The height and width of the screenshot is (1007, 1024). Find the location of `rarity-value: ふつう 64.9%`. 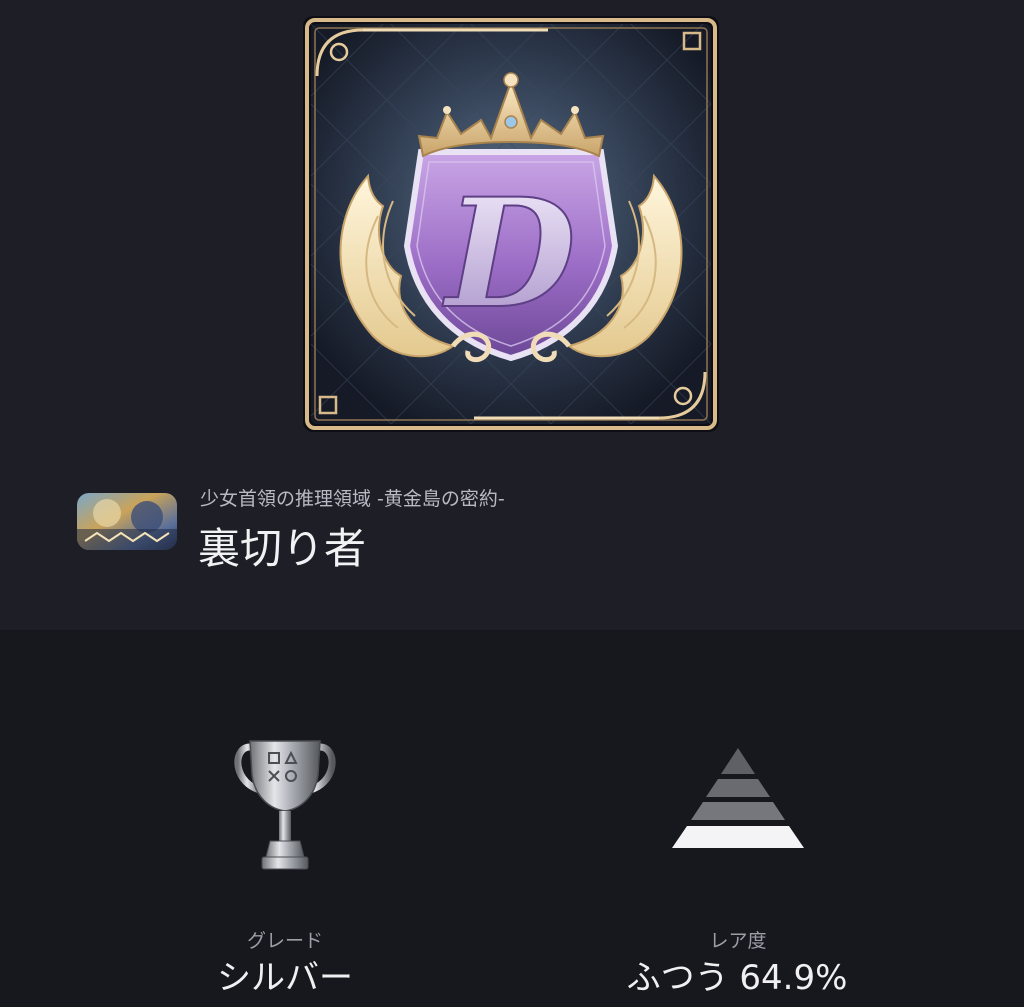

rarity-value: ふつう 64.9% is located at coordinates (737, 978).